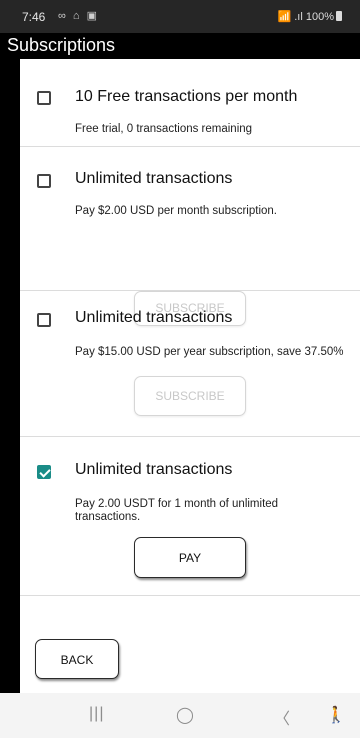 Image resolution: width=360 pixels, height=738 pixels. What do you see at coordinates (96, 714) in the screenshot?
I see `recents-icon: |||` at bounding box center [96, 714].